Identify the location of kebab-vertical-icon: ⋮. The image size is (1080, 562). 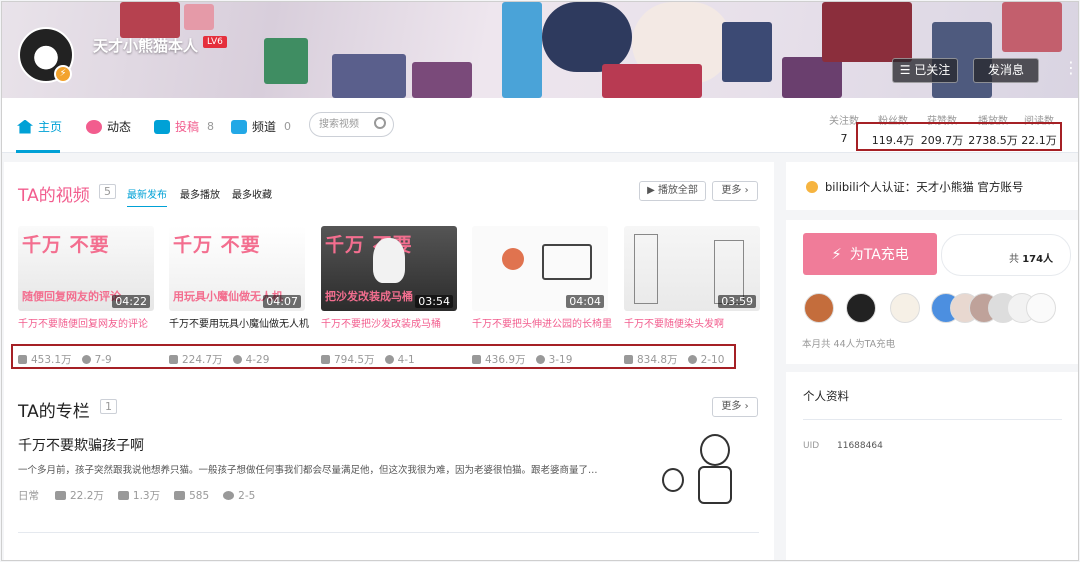
(1070, 67).